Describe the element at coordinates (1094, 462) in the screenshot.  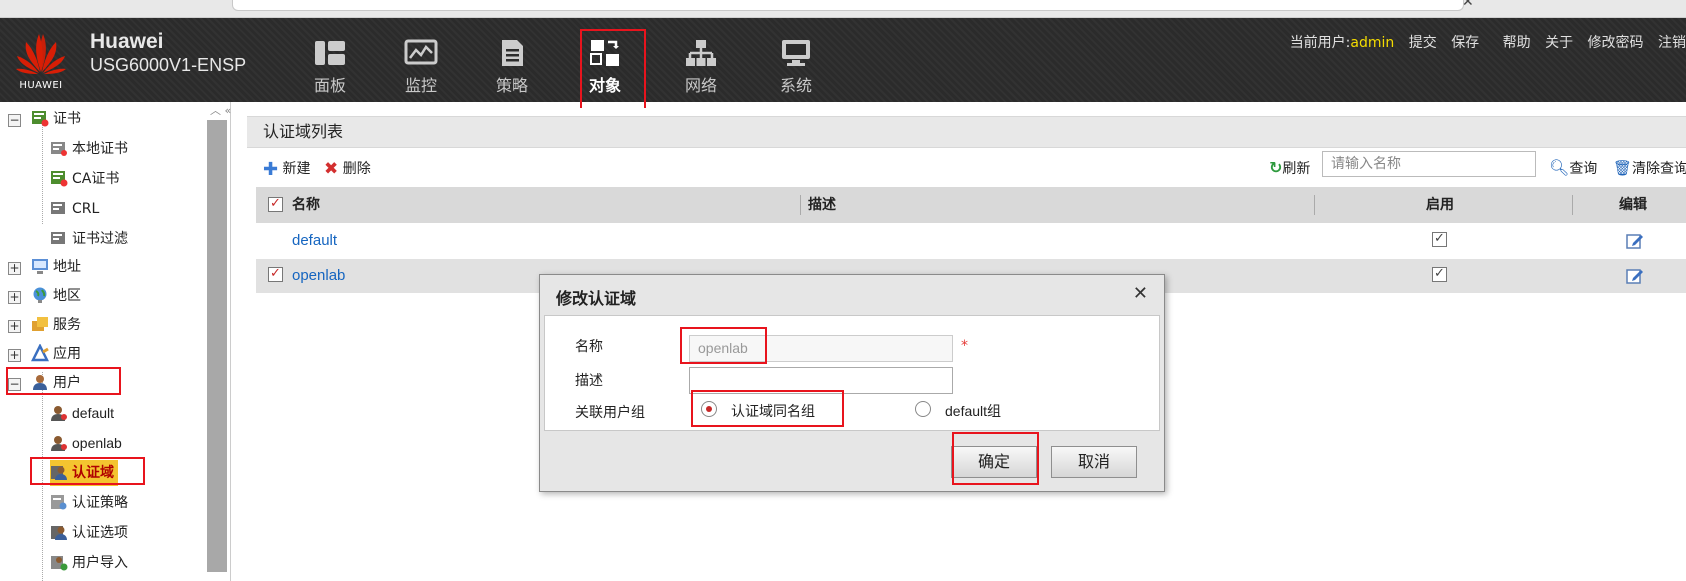
I see `cancel-button: 取消` at that location.